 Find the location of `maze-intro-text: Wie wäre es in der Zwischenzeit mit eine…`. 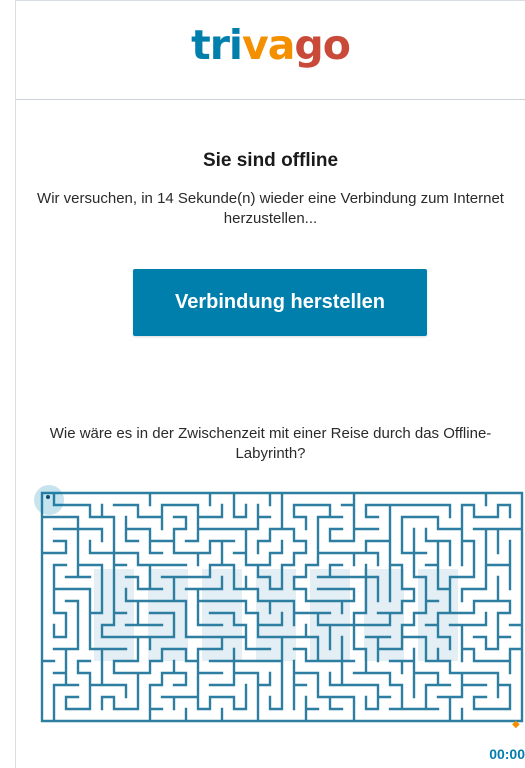

maze-intro-text: Wie wäre es in der Zwischenzeit mit eine… is located at coordinates (270, 443).